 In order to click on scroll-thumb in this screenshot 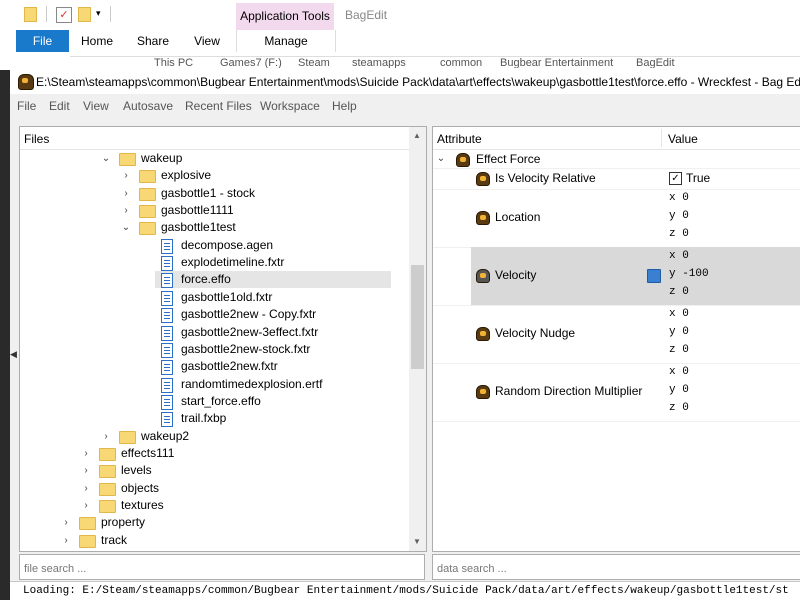, I will do `click(417, 317)`.